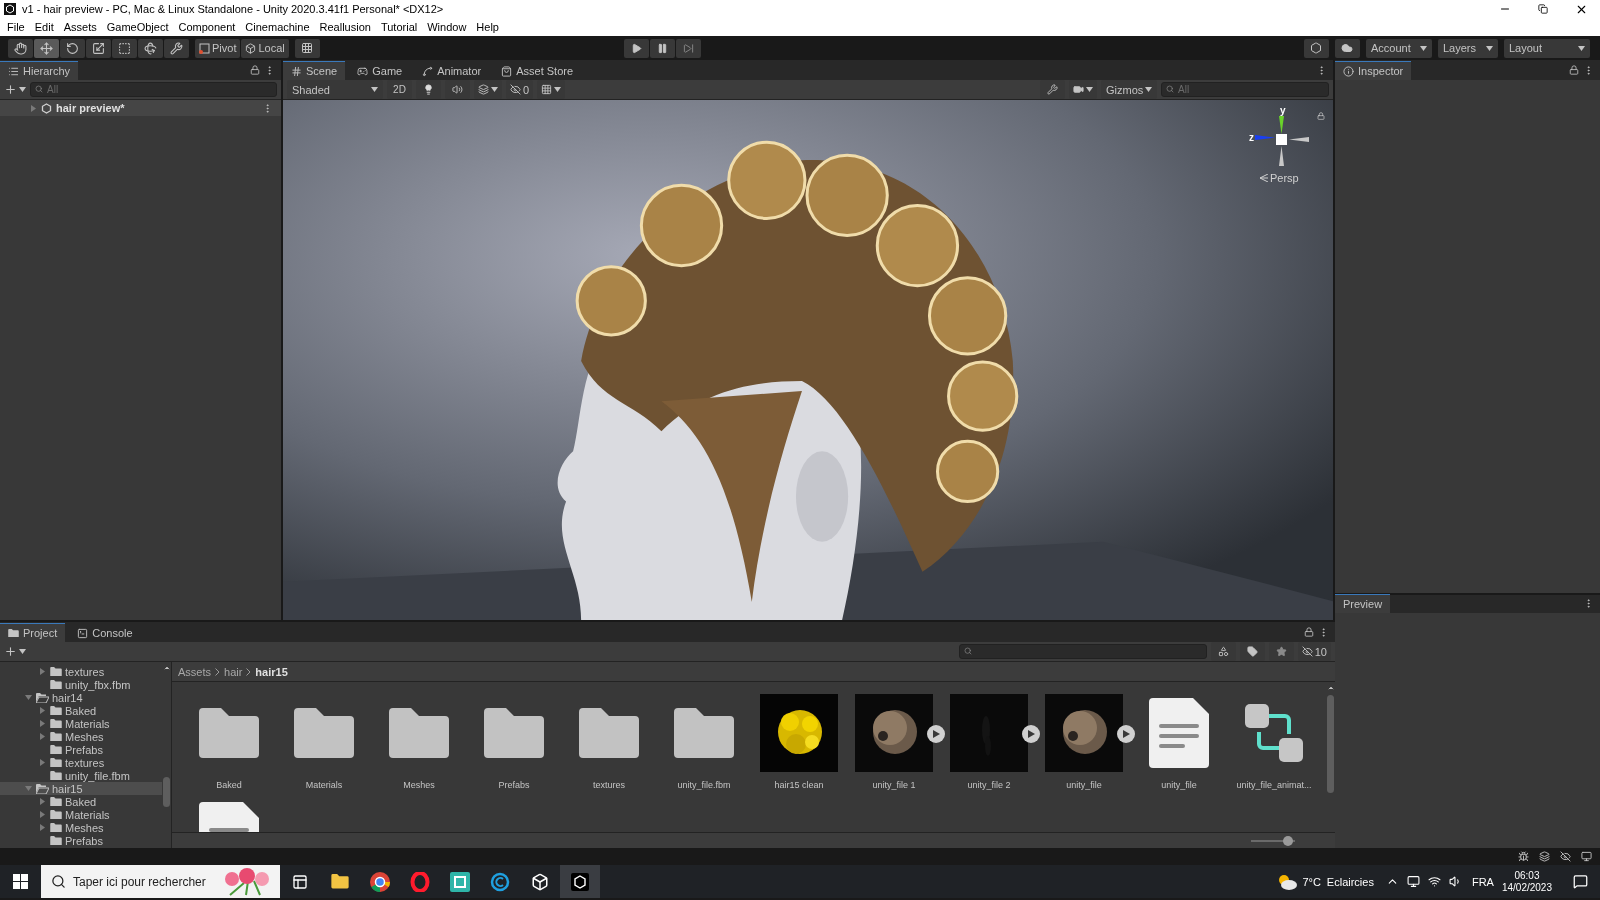  Describe the element at coordinates (1129, 89) in the screenshot. I see `gizmos-dropdown: Gizmos` at that location.